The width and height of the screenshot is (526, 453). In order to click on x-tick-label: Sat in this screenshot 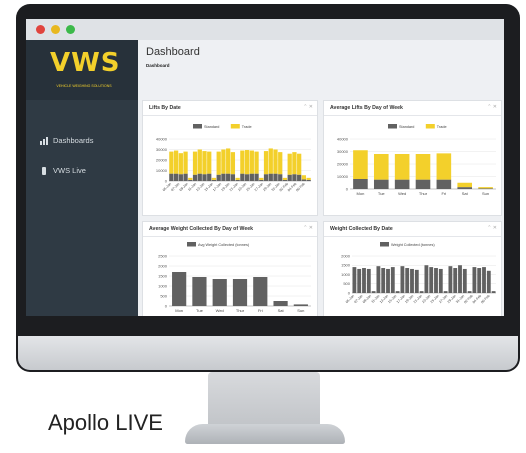, I will do `click(281, 310)`.